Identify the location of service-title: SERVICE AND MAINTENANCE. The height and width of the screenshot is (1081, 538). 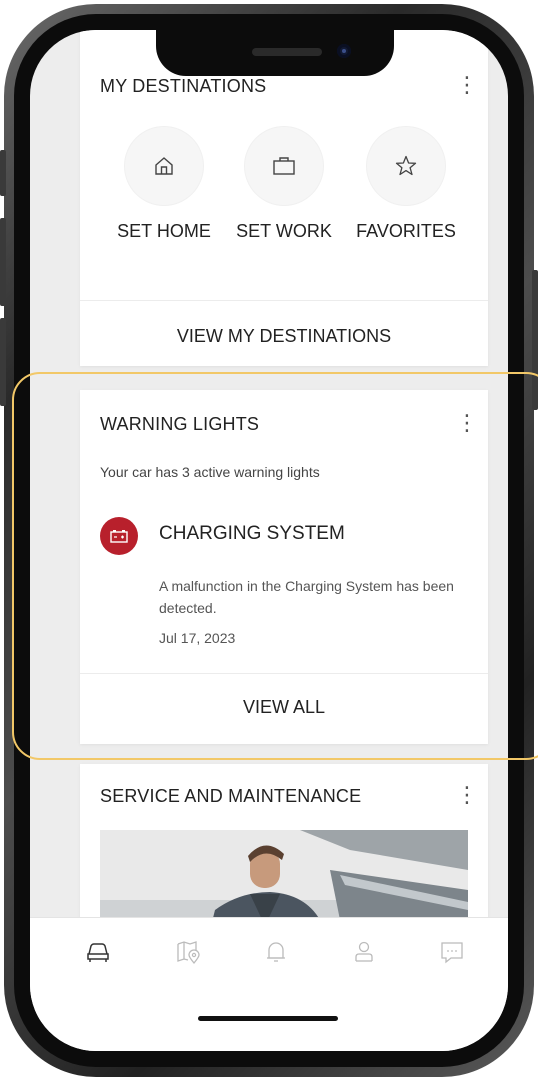
(231, 796).